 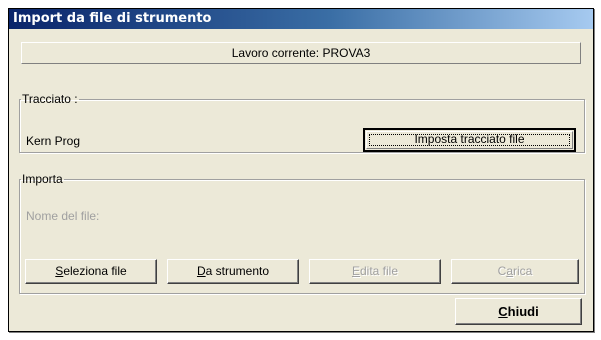 What do you see at coordinates (91, 271) in the screenshot?
I see `select-file-button: Seleziona file` at bounding box center [91, 271].